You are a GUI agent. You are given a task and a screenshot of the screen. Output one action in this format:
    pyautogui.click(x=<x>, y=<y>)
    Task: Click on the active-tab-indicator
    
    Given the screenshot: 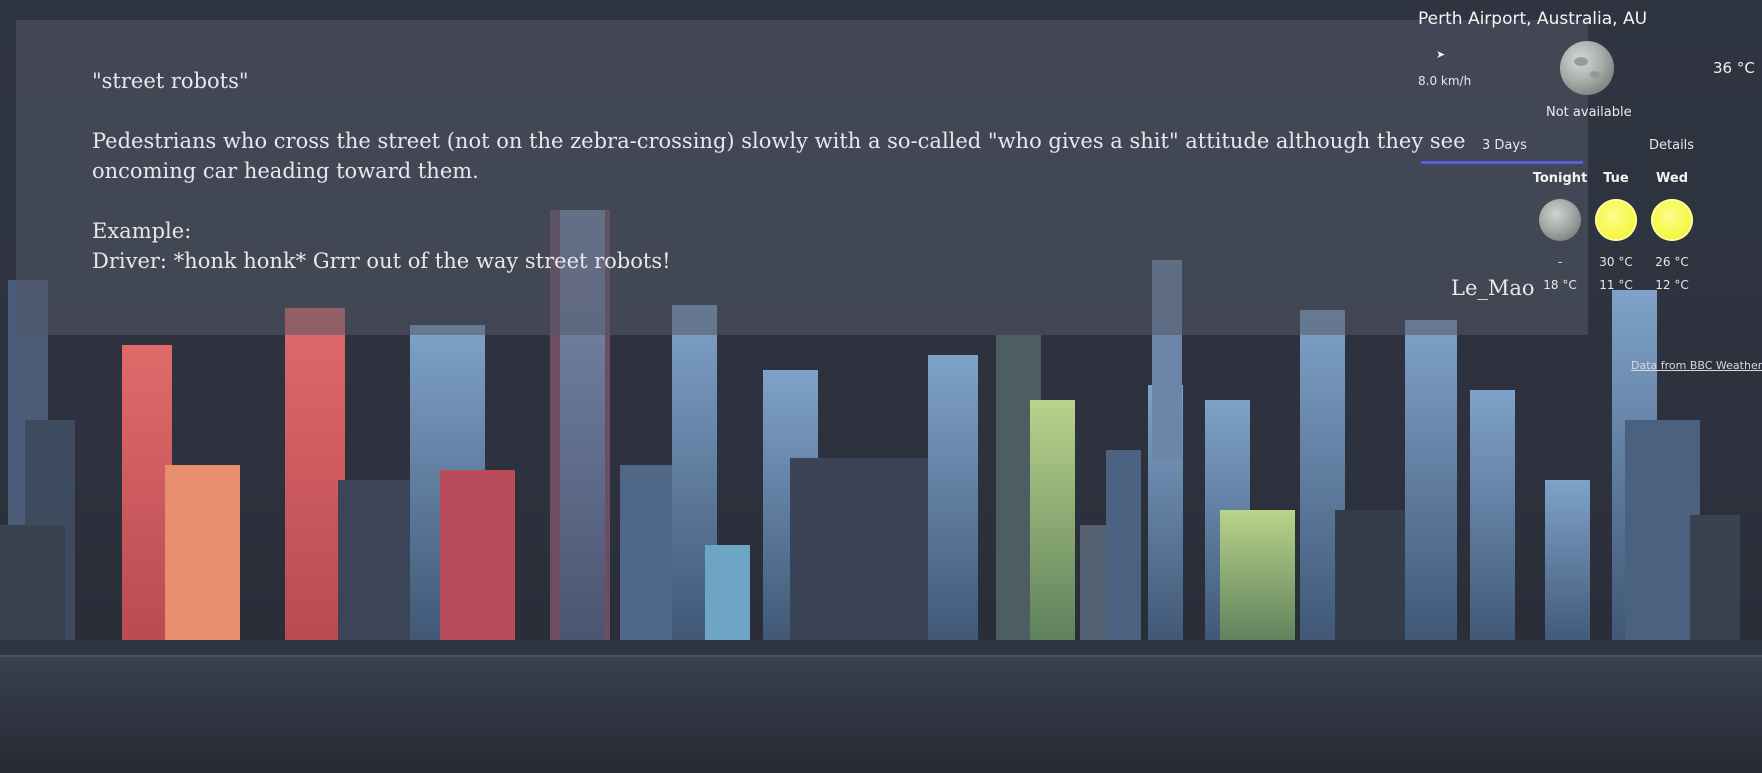 What is the action you would take?
    pyautogui.click(x=1502, y=162)
    